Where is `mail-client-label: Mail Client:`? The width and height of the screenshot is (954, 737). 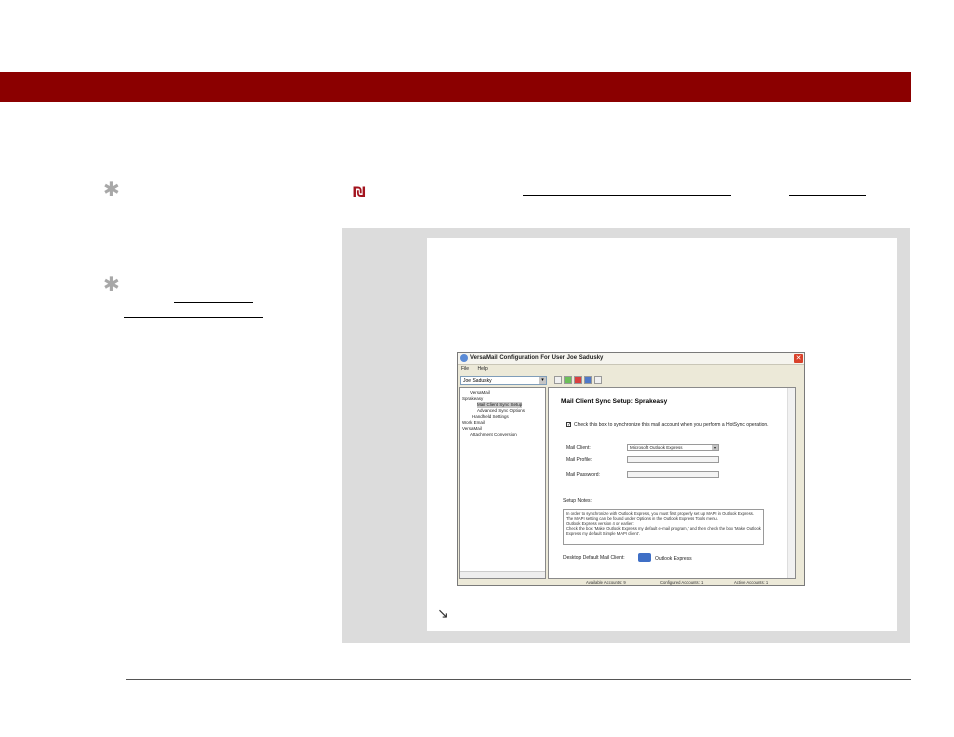
mail-client-label: Mail Client: is located at coordinates (578, 448).